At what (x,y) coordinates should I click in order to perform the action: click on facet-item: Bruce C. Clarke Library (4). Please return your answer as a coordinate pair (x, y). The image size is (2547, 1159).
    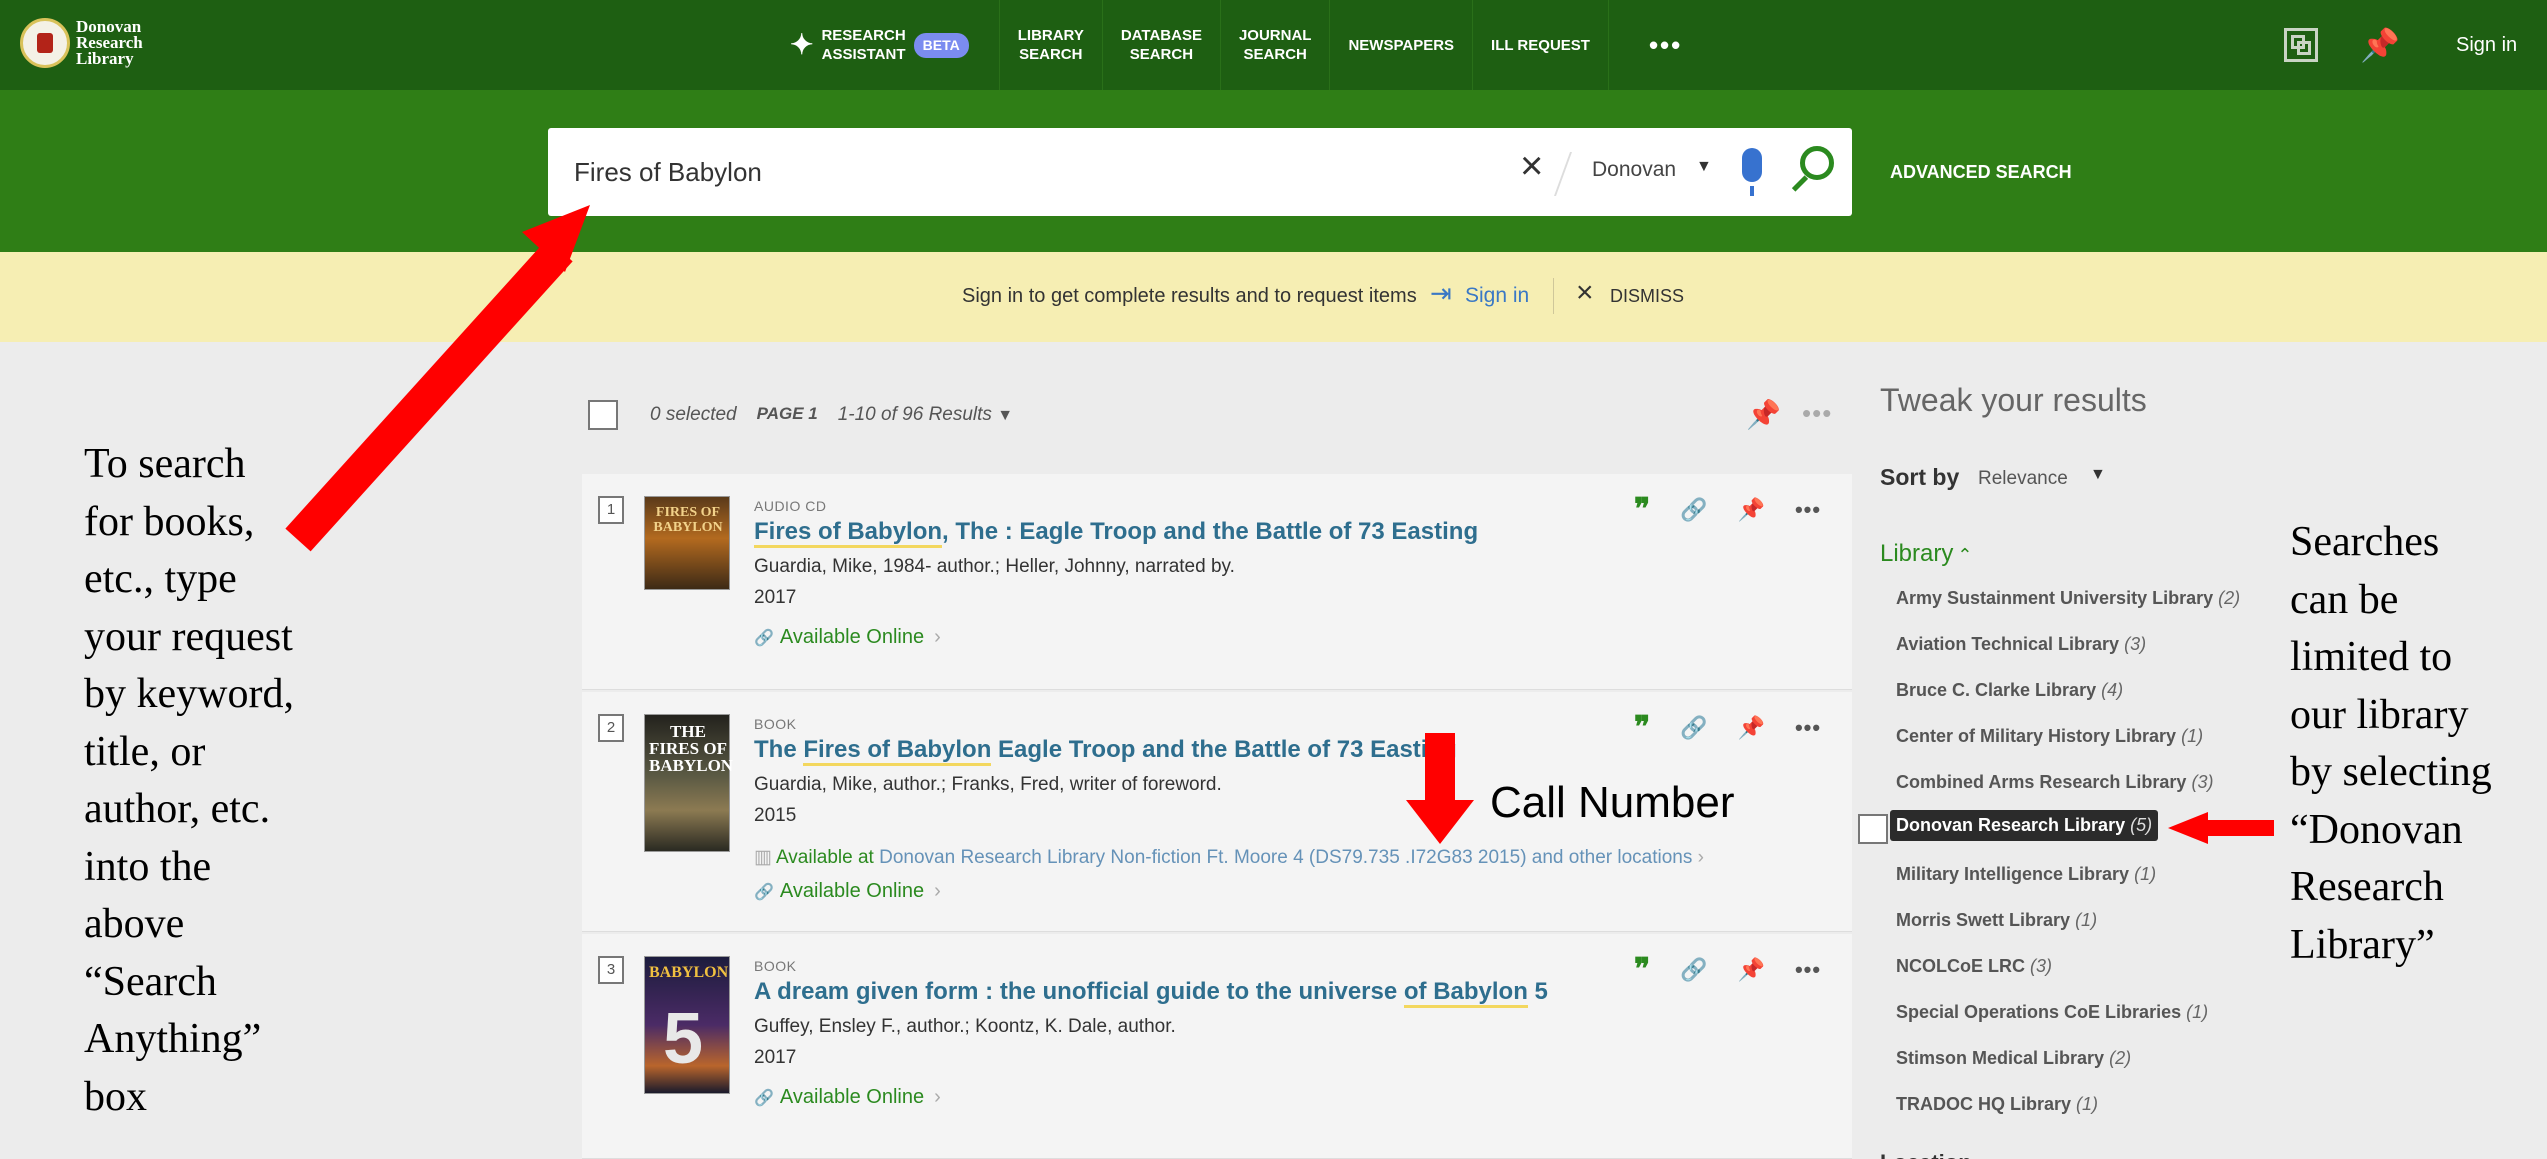
    Looking at the image, I should click on (2009, 690).